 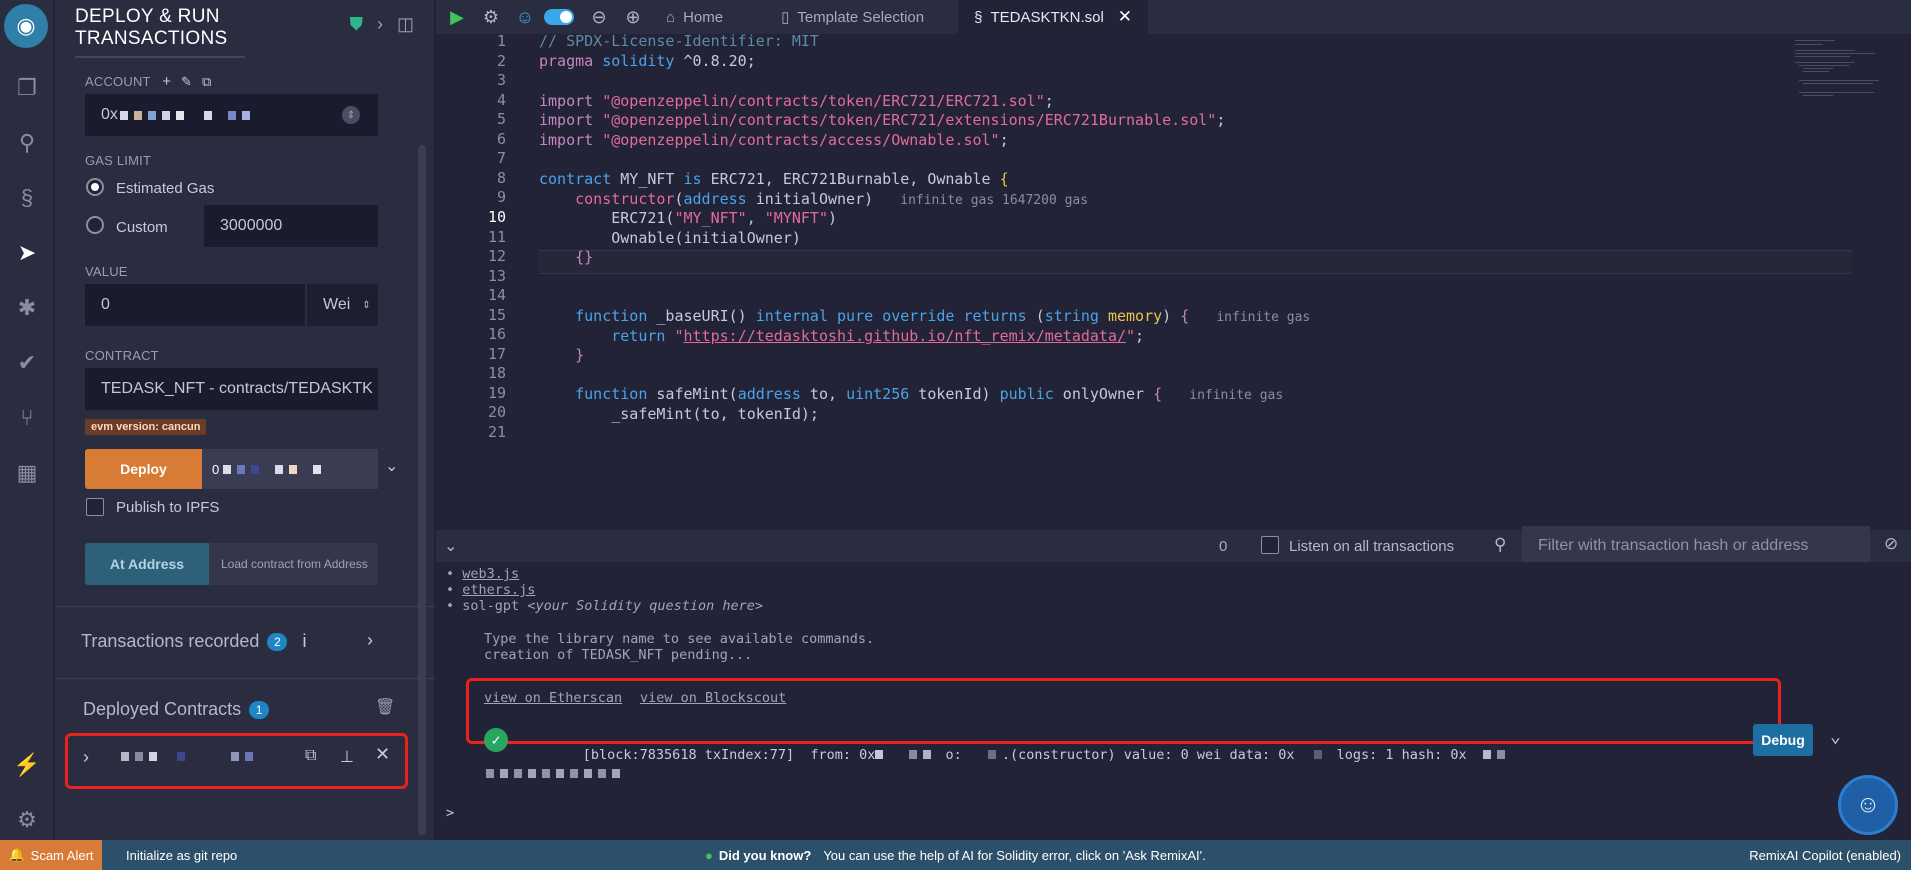 What do you see at coordinates (356, 24) in the screenshot?
I see `verified-shield-icon: ⛊` at bounding box center [356, 24].